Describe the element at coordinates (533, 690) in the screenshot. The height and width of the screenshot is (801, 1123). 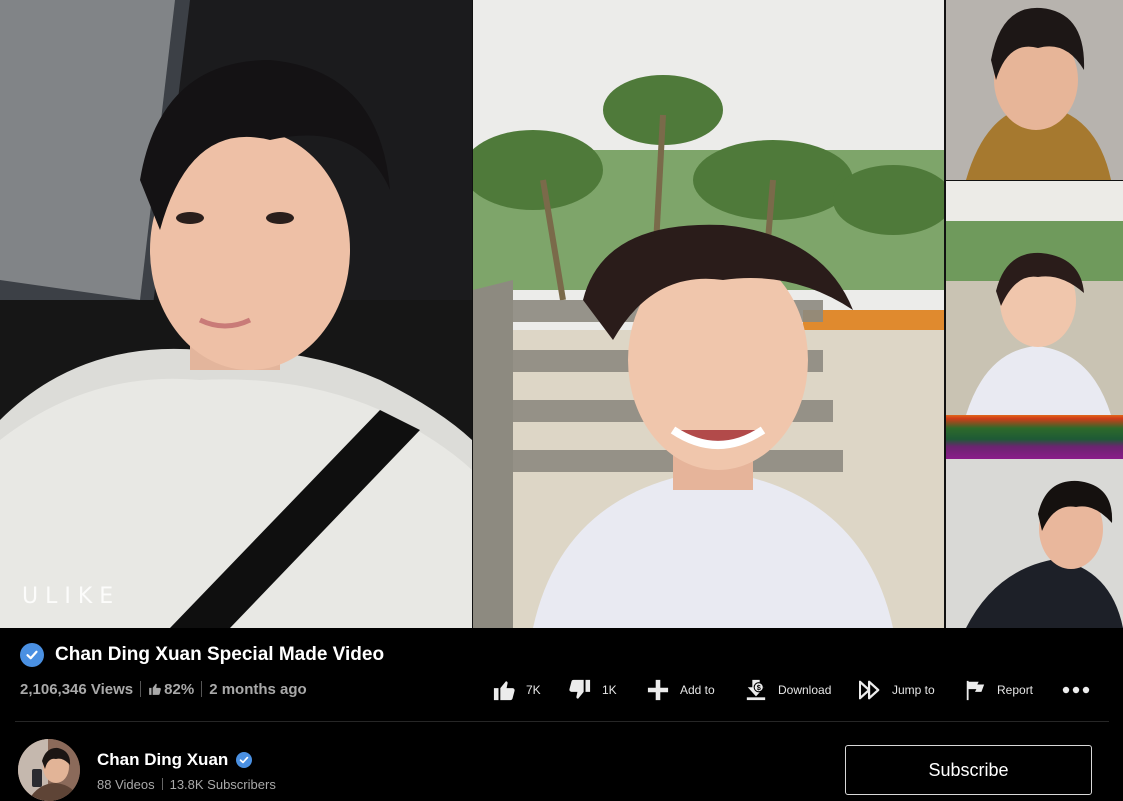
I see `like-count: 7K` at that location.